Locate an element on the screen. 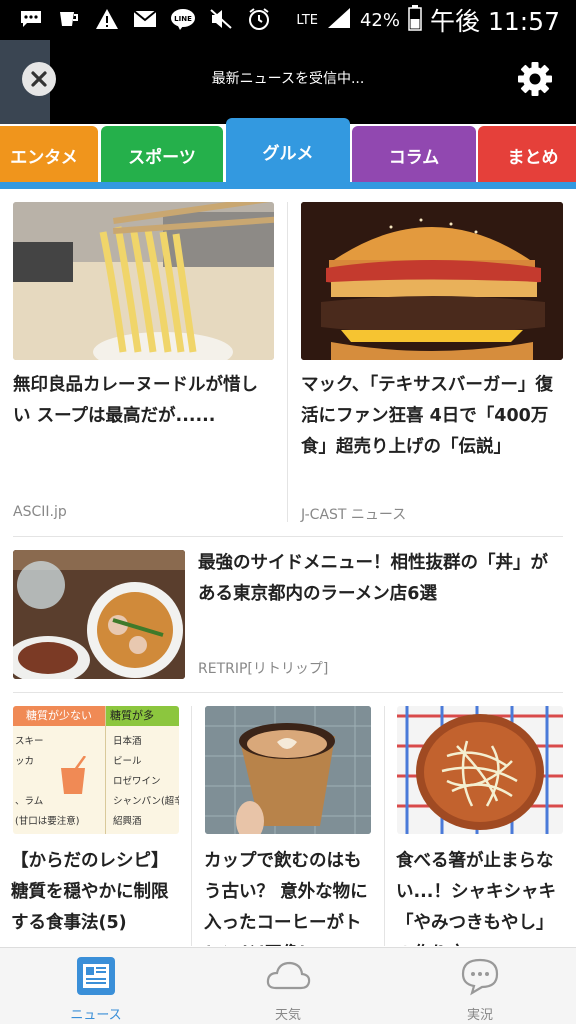 The width and height of the screenshot is (576, 1024). mail-icon is located at coordinates (145, 19).